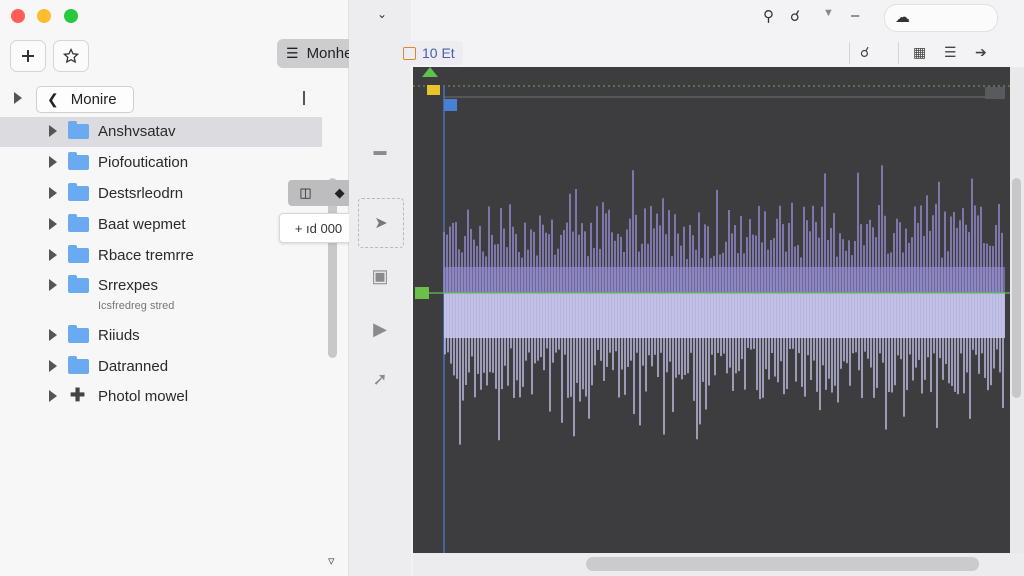 Image resolution: width=1024 pixels, height=576 pixels. I want to click on tab-label: 10 Et, so click(438, 53).